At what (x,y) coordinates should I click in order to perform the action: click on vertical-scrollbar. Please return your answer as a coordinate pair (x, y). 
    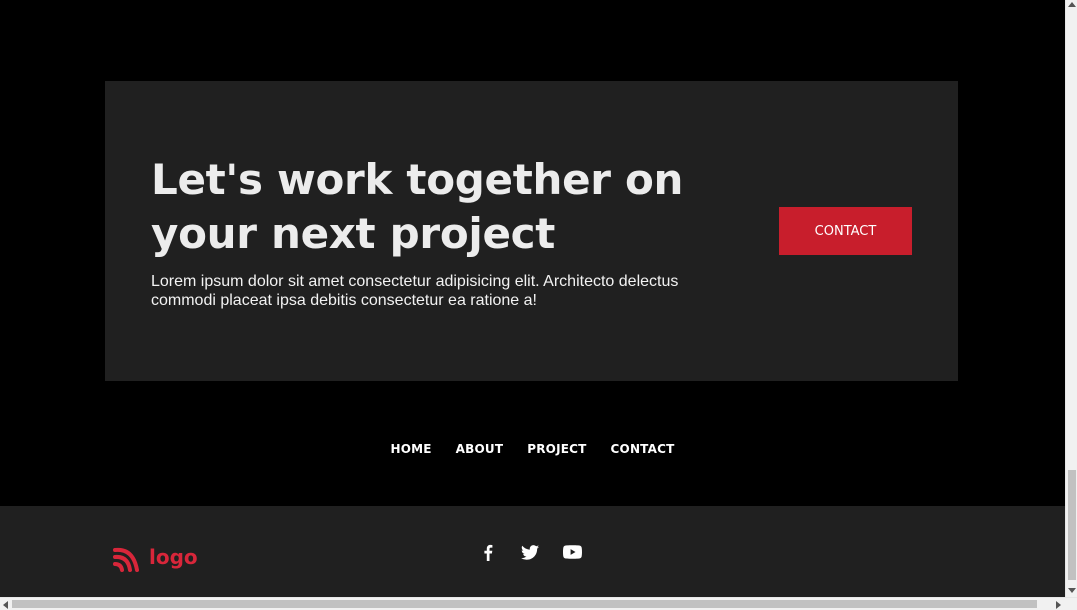
    Looking at the image, I should click on (1071, 298).